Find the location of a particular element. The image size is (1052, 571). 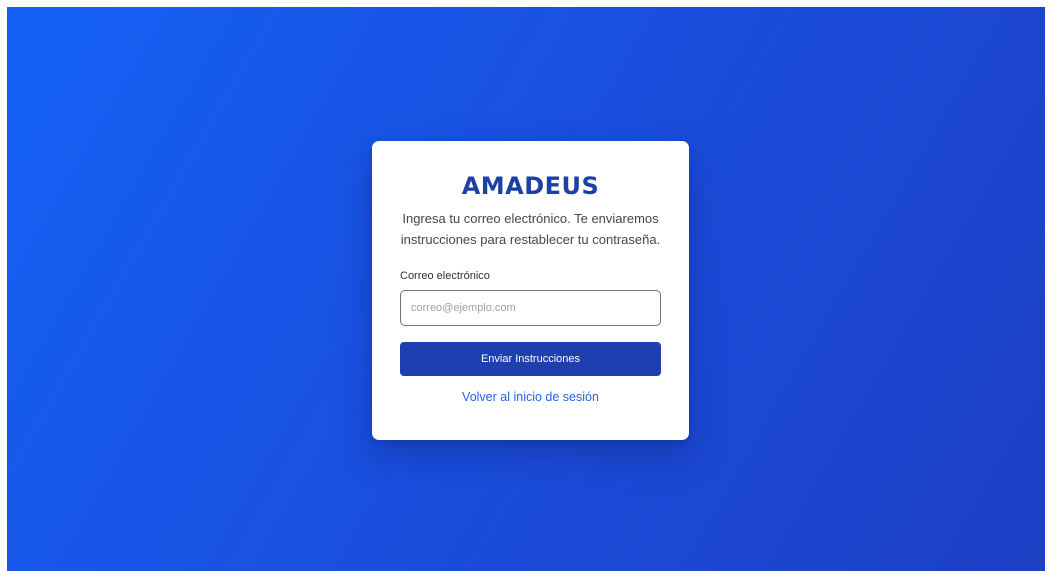

email-field is located at coordinates (530, 308).